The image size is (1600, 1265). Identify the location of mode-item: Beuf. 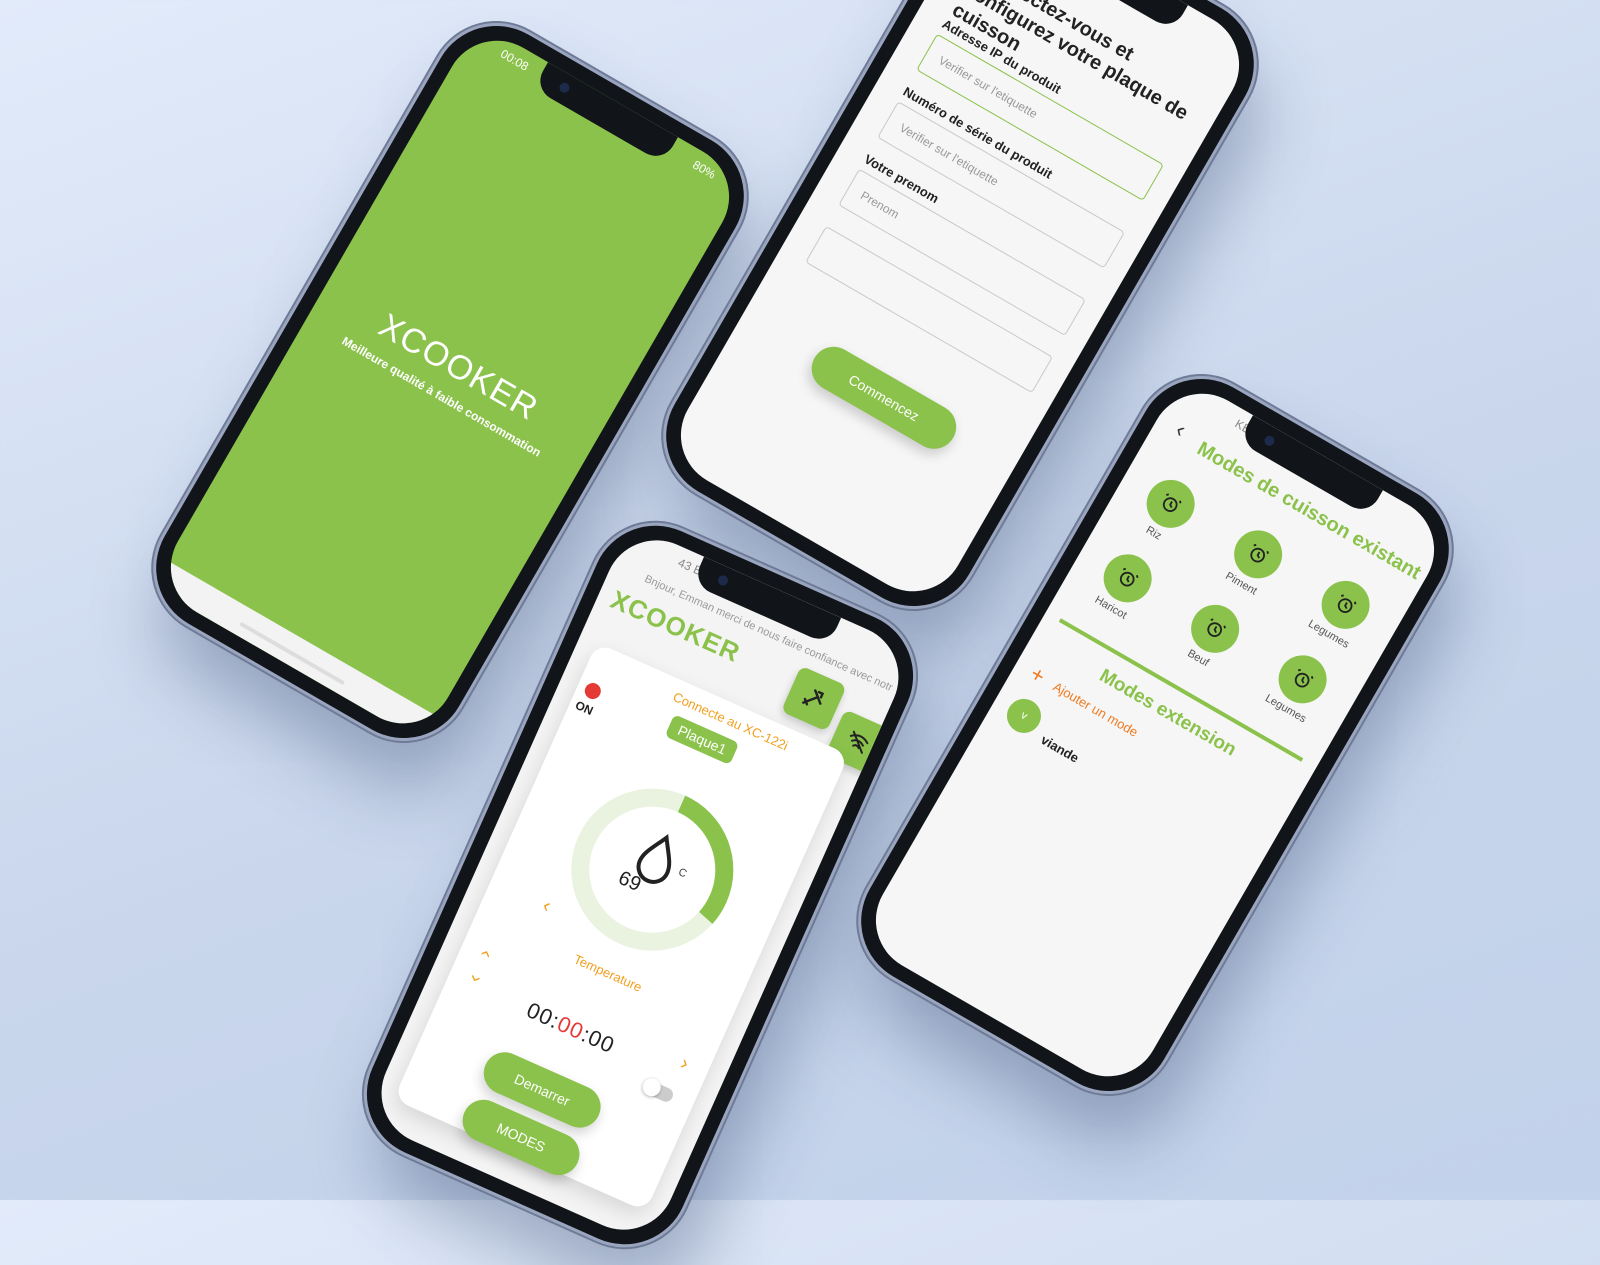
(1210, 635).